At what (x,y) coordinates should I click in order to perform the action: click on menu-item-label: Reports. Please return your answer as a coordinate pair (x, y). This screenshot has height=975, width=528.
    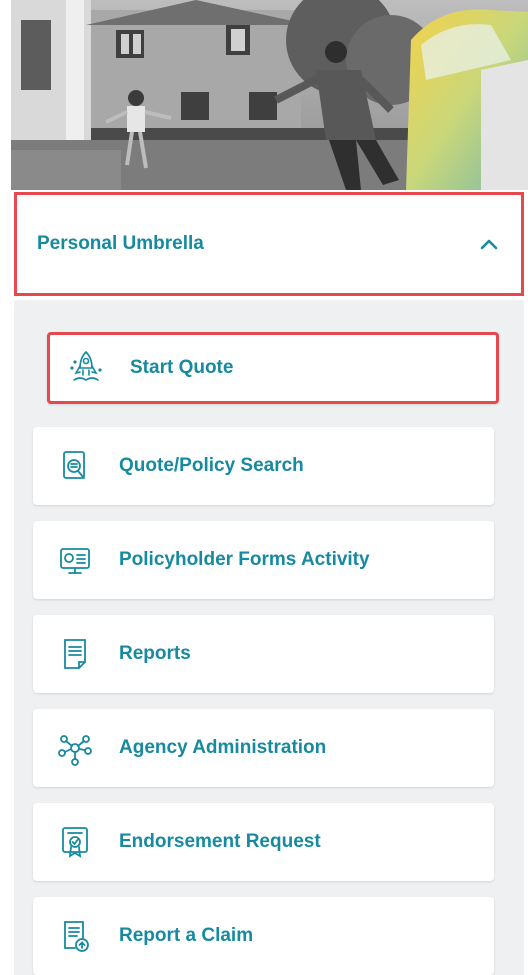
    Looking at the image, I should click on (155, 653).